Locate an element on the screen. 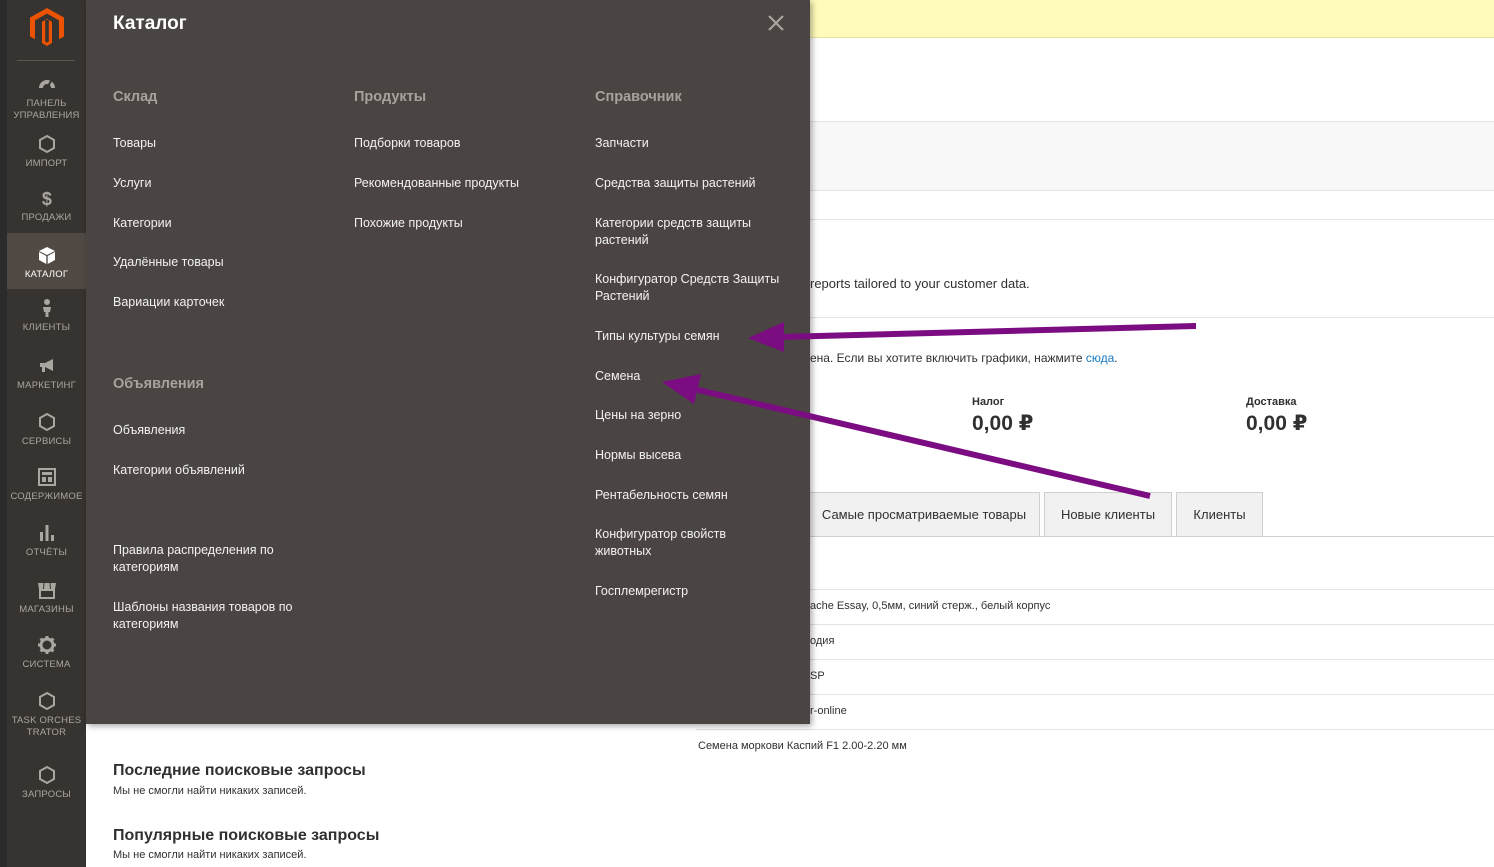 This screenshot has width=1494, height=867. layout-icon is located at coordinates (46, 477).